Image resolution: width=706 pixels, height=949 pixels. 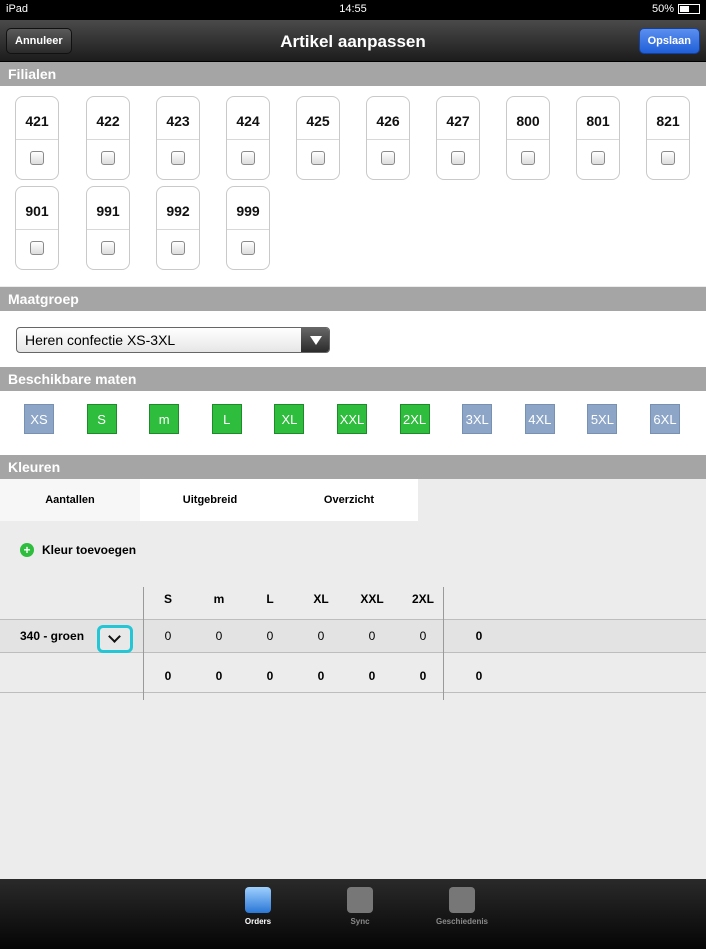 I want to click on orders-icon, so click(x=258, y=900).